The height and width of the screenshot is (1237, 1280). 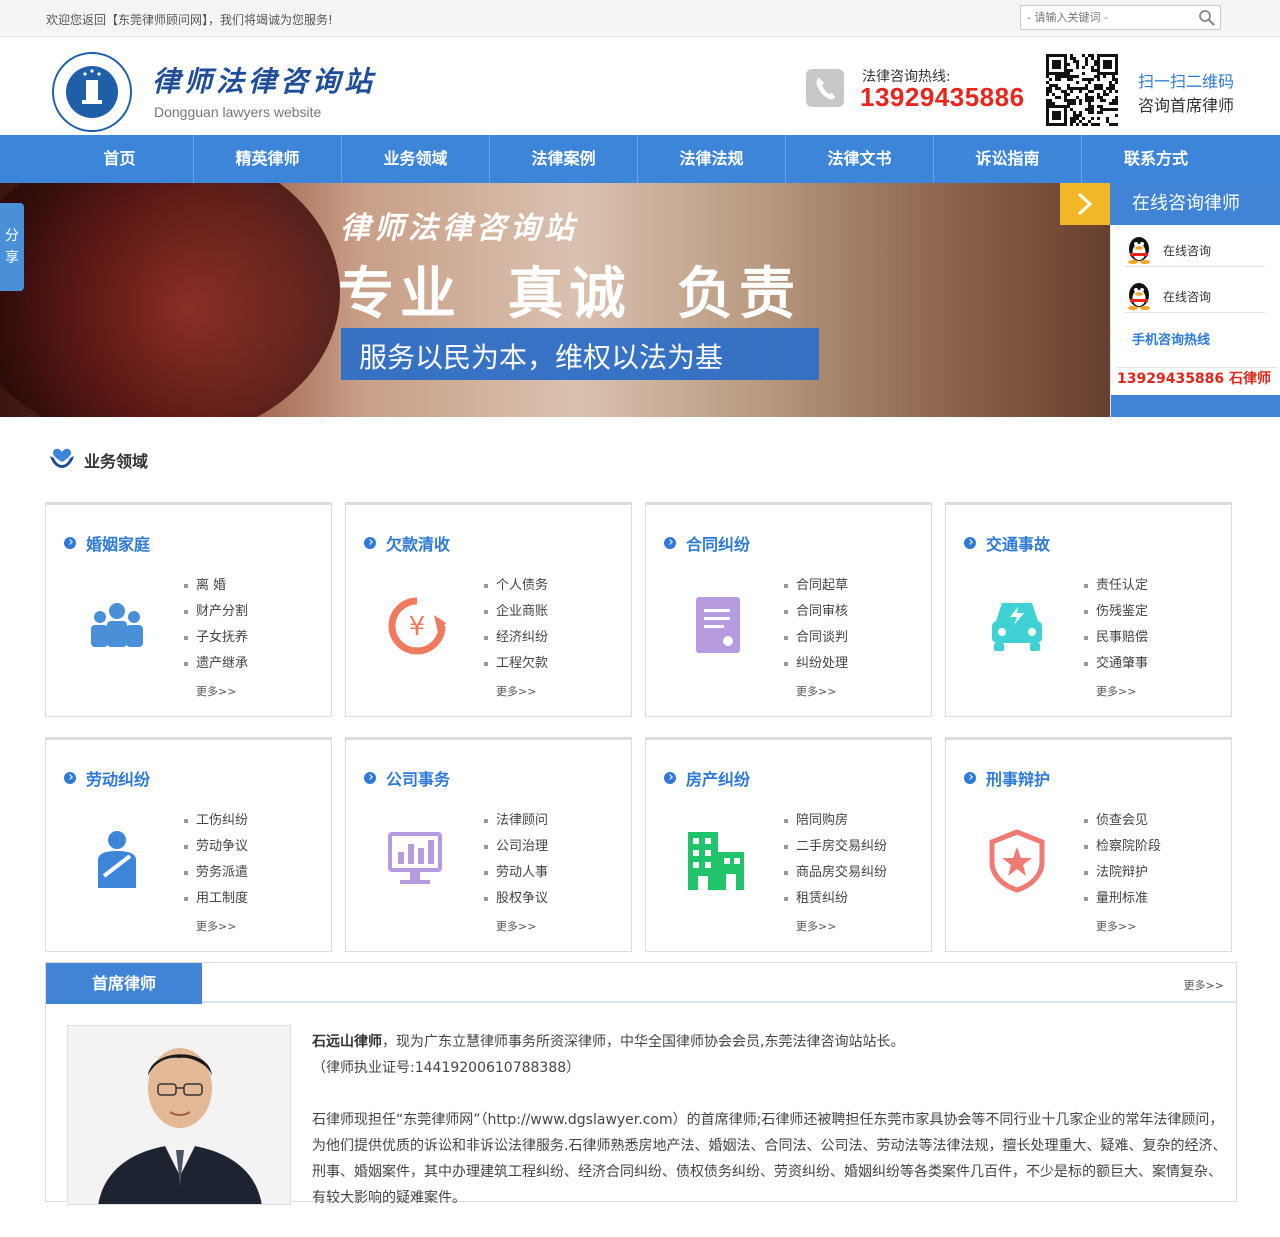 What do you see at coordinates (1122, 847) in the screenshot?
I see `card-item: 检察院阶段` at bounding box center [1122, 847].